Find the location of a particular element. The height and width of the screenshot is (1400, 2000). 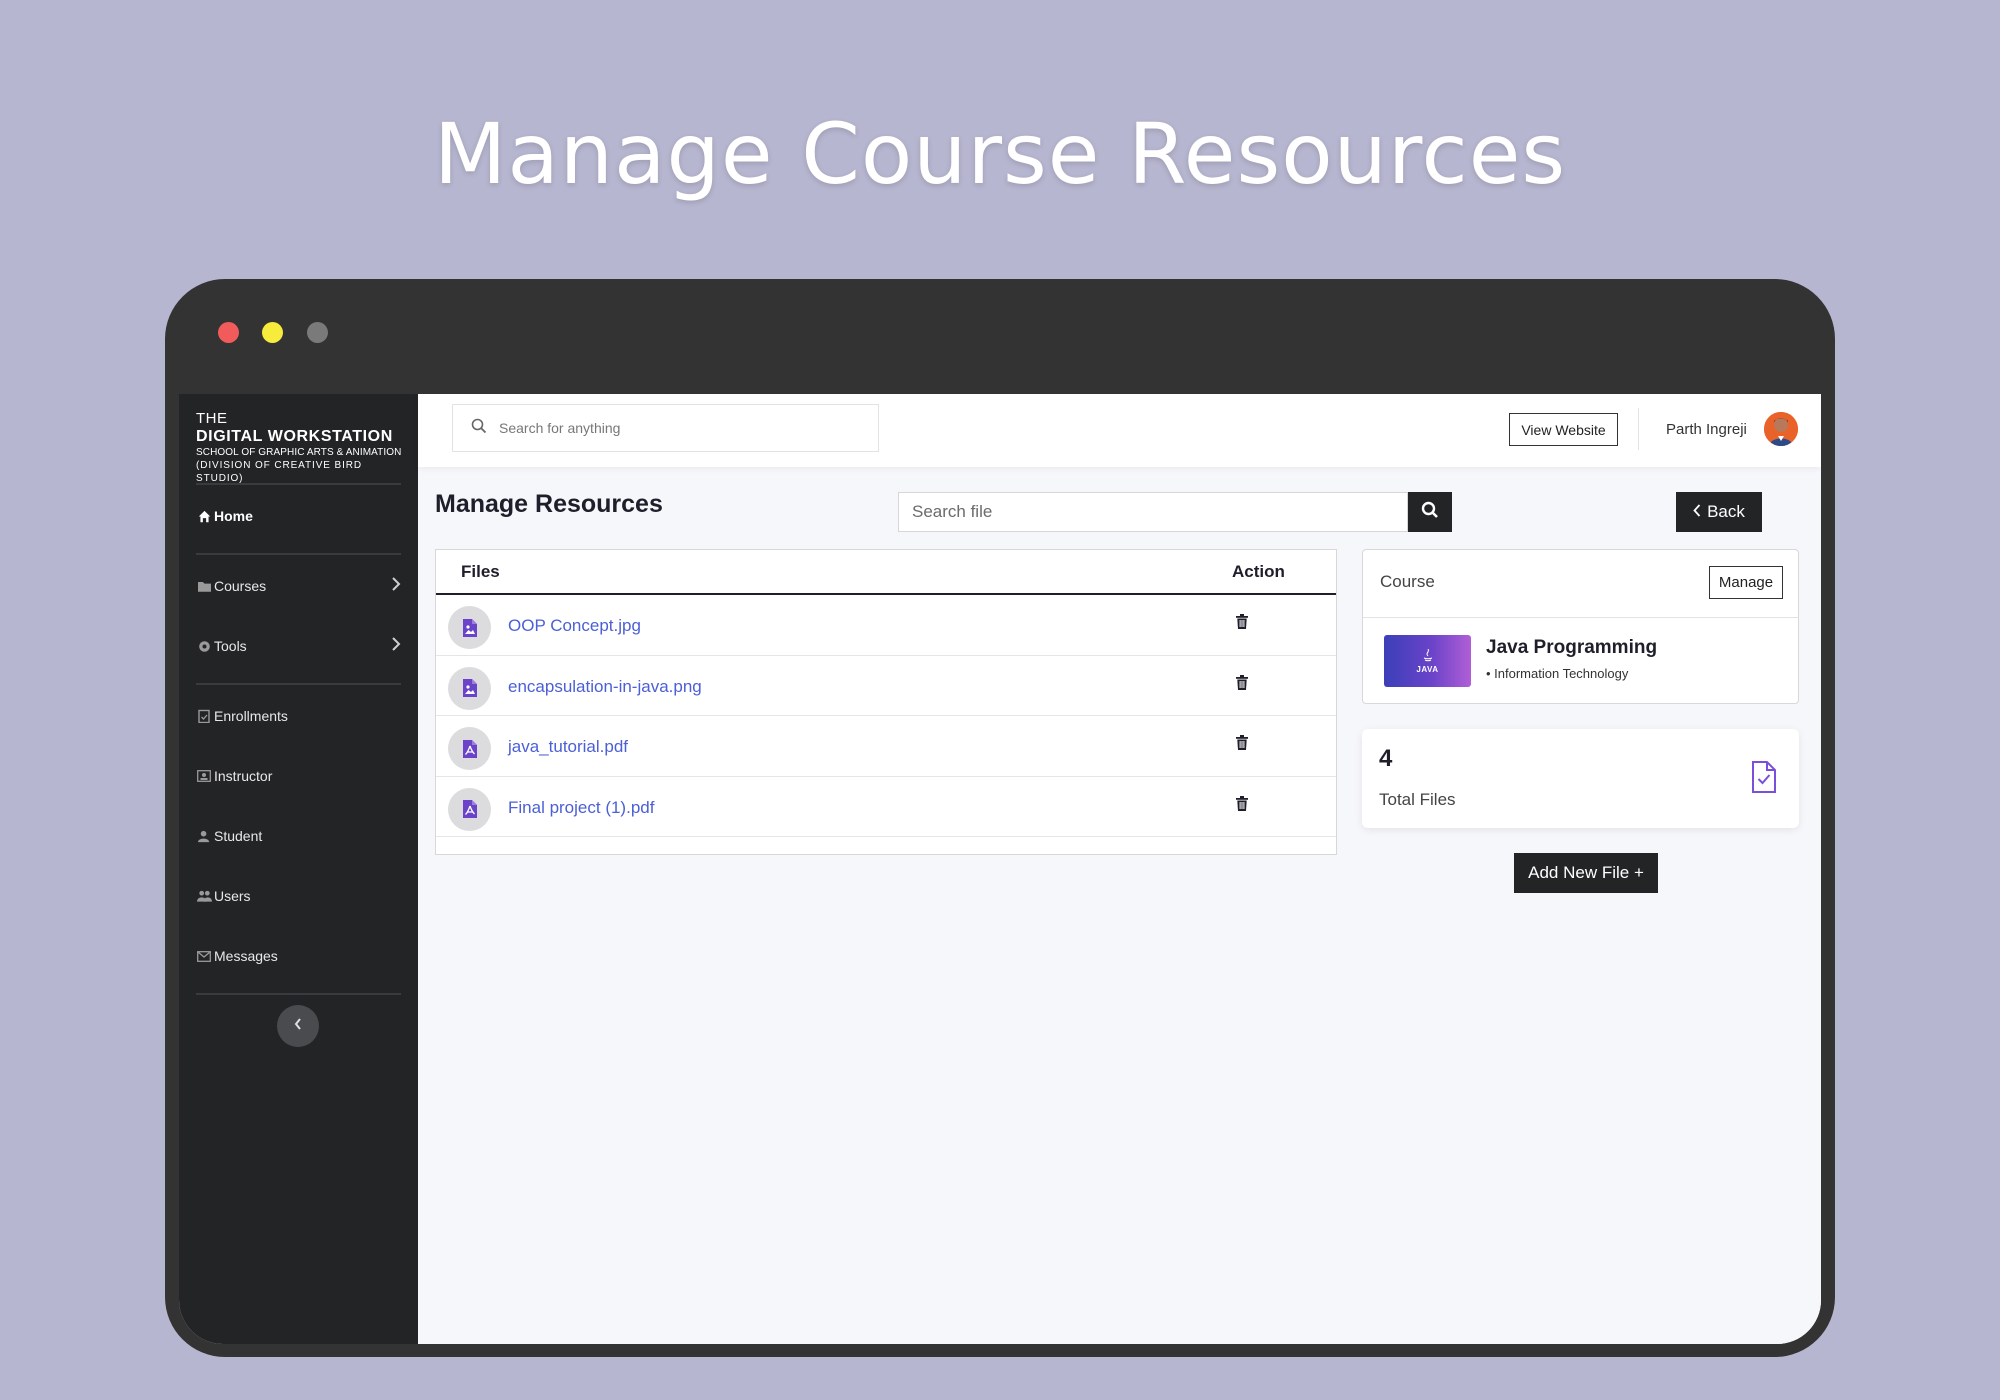

course-thumbnail: JAVA is located at coordinates (1427, 661).